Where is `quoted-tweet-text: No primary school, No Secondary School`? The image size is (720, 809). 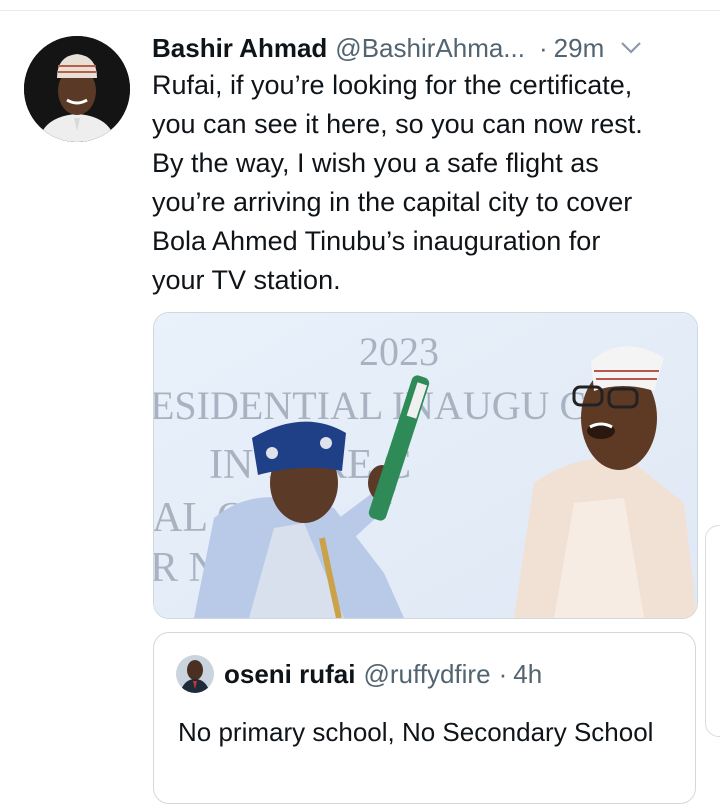
quoted-tweet-text: No primary school, No Secondary School is located at coordinates (416, 732).